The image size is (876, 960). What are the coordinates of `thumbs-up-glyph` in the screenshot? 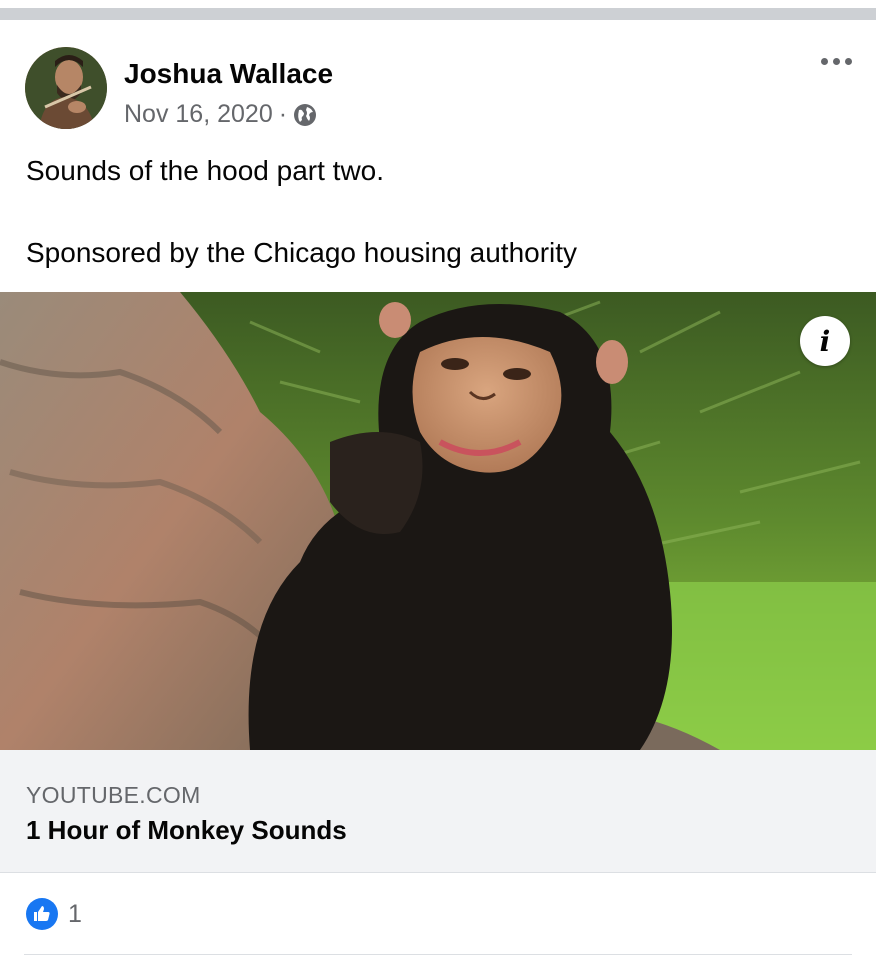 It's located at (42, 913).